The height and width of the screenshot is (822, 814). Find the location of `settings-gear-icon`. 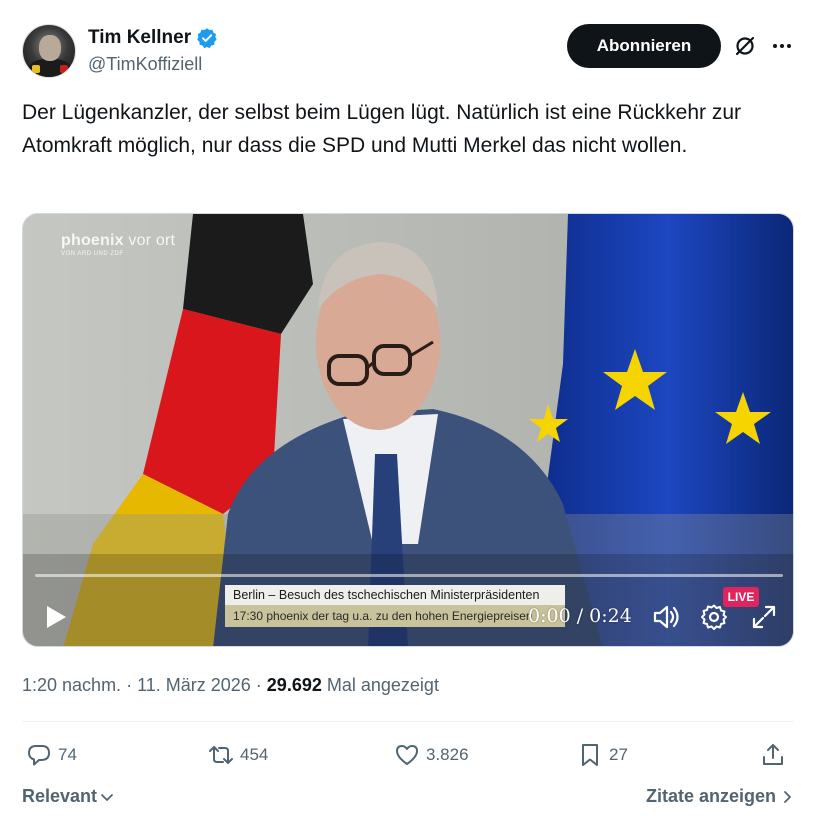

settings-gear-icon is located at coordinates (714, 617).